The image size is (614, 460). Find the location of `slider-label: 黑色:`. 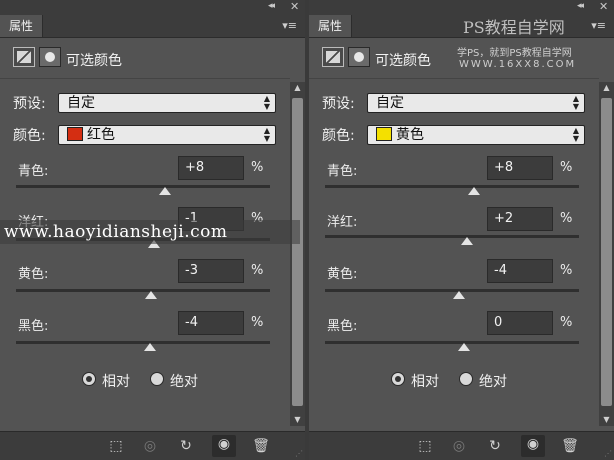

slider-label: 黑色: is located at coordinates (33, 326).